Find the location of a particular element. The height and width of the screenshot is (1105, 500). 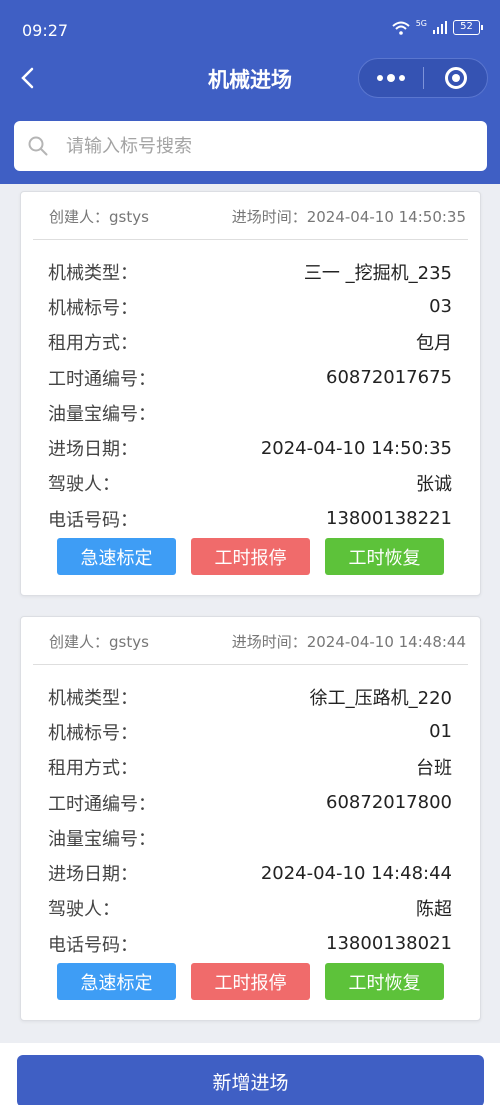

row-value: 2024-04-10 14:48:44 is located at coordinates (356, 873).